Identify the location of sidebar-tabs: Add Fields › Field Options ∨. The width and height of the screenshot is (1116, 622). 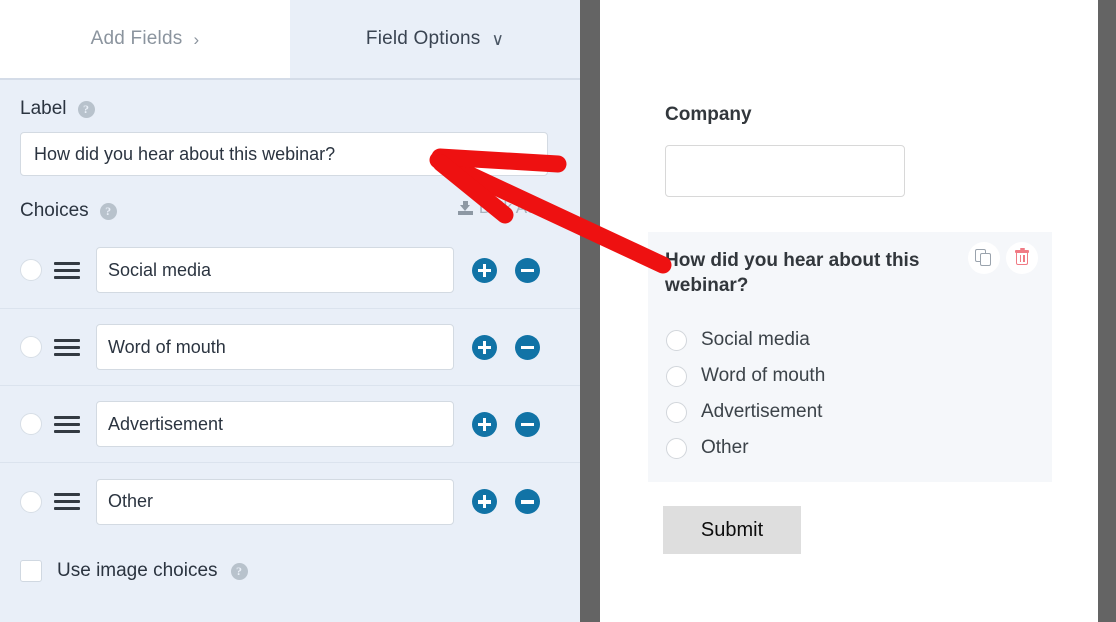
(290, 40).